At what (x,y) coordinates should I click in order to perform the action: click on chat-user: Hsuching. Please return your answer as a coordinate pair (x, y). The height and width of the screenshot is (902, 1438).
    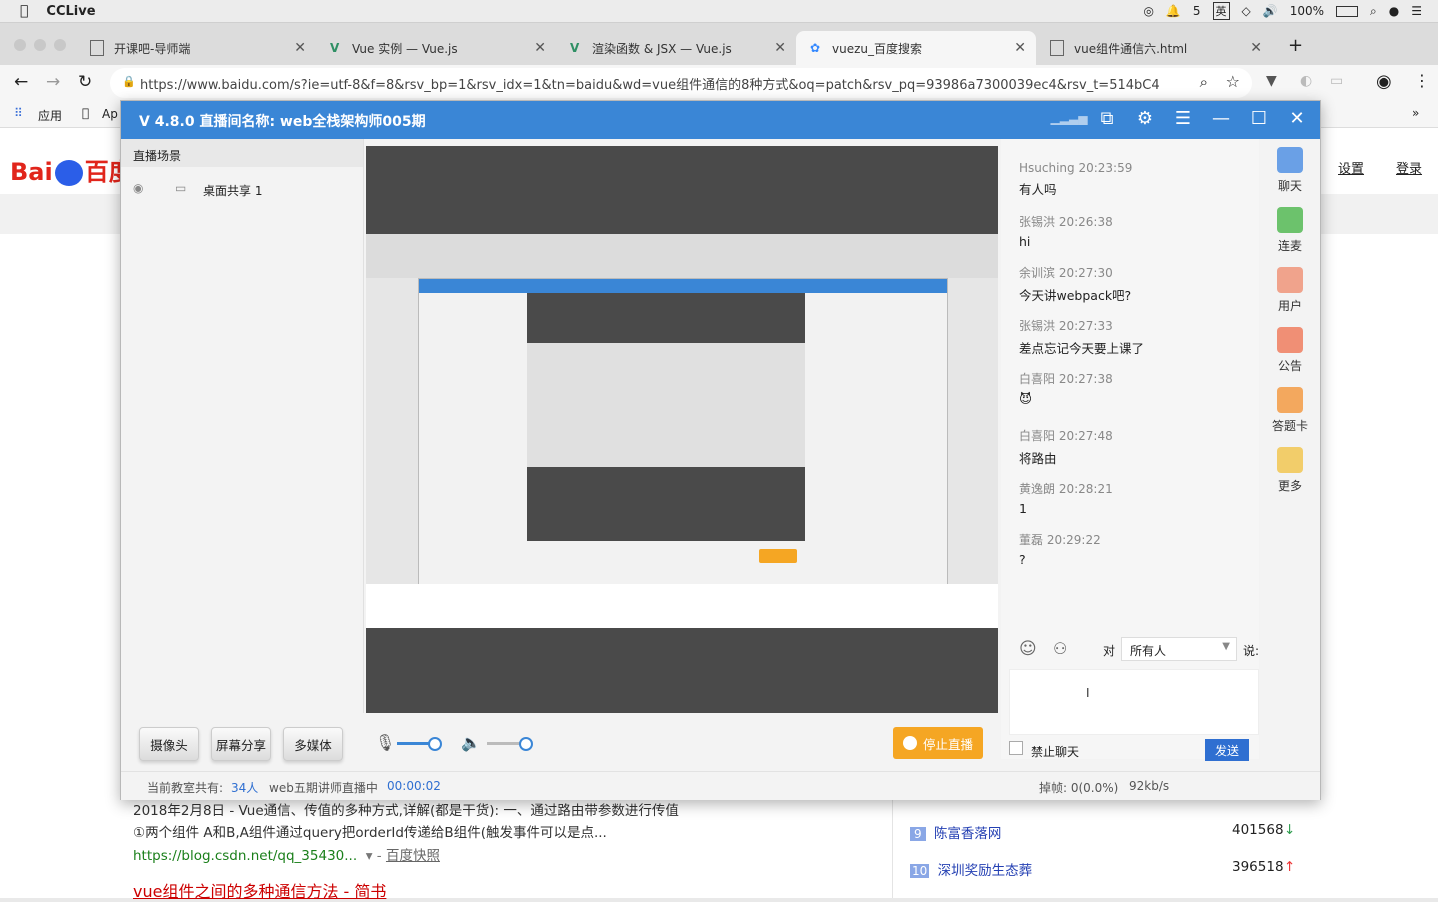
    Looking at the image, I should click on (1047, 168).